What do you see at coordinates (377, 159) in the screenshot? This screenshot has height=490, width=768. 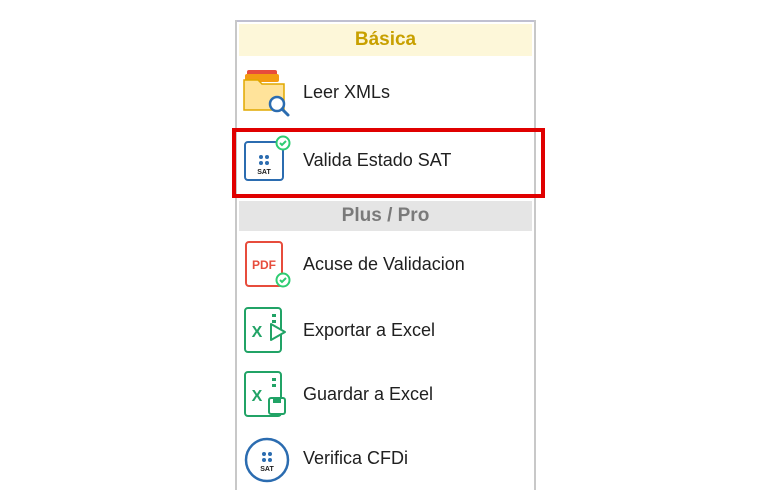 I see `menu-item-label: Valida Estado SAT` at bounding box center [377, 159].